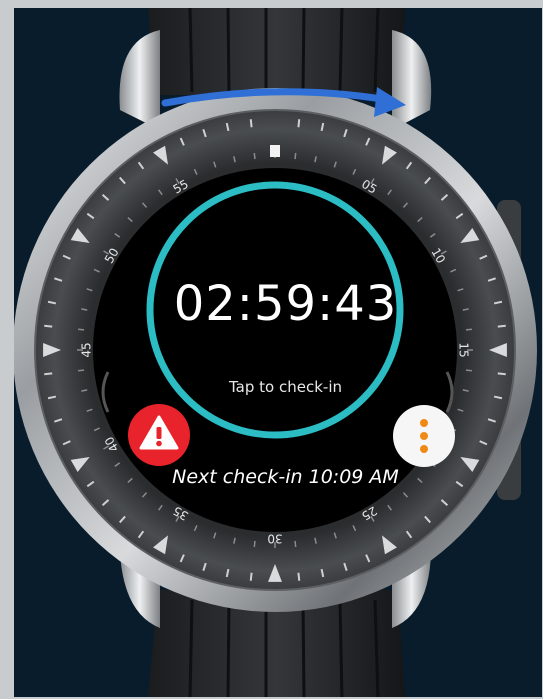 The image size is (543, 699). I want to click on bezel-number: 15, so click(464, 349).